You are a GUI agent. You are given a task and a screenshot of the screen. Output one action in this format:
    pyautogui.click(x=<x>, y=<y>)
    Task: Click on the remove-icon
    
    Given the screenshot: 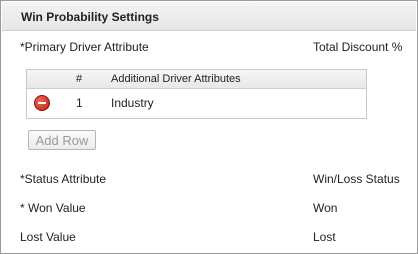 What is the action you would take?
    pyautogui.click(x=42, y=103)
    